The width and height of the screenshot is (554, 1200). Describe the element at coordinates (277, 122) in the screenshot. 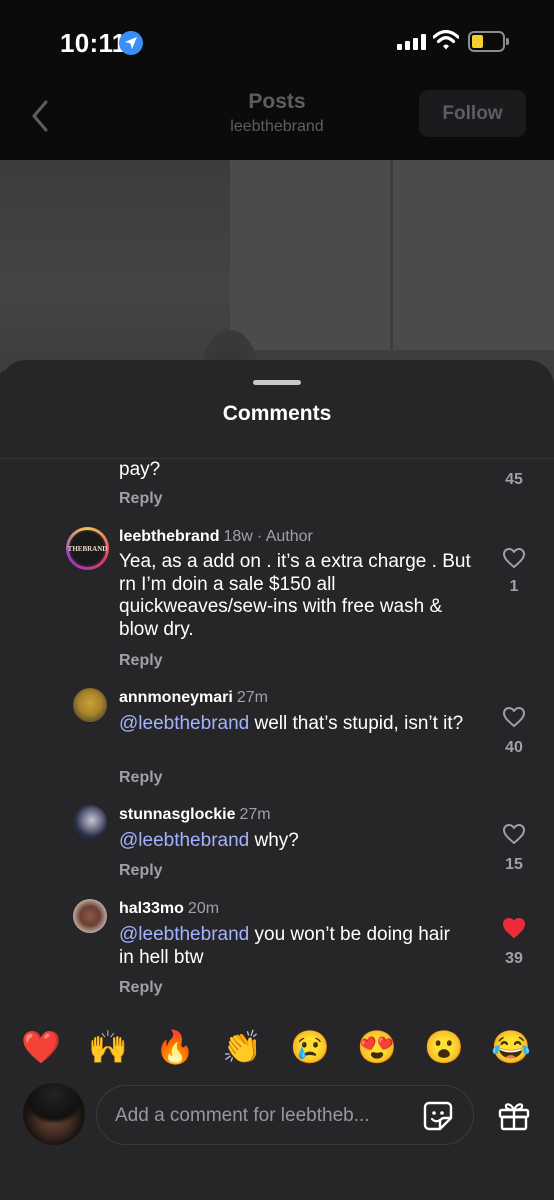

I see `header: Posts leebthebrand Follow` at that location.